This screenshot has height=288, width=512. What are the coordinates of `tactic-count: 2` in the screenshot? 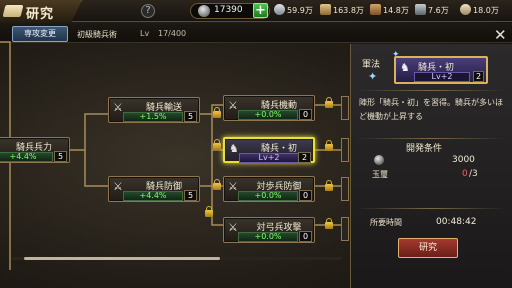 It's located at (478, 76).